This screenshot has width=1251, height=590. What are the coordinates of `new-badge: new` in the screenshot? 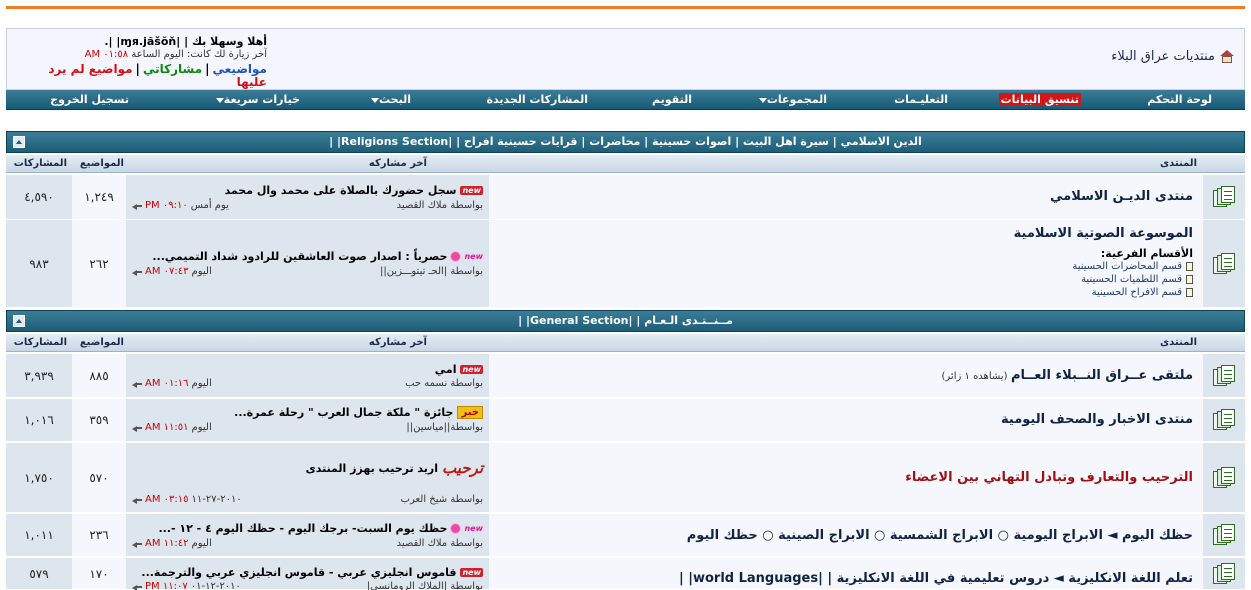 It's located at (471, 190).